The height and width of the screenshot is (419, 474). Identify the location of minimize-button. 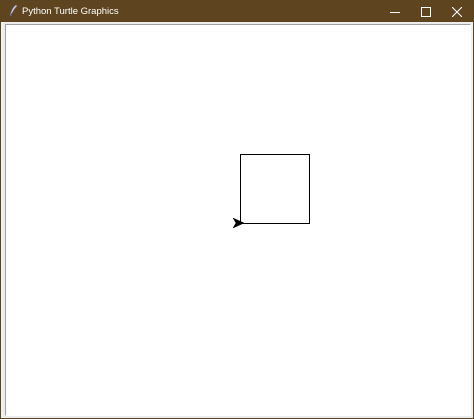
(395, 11).